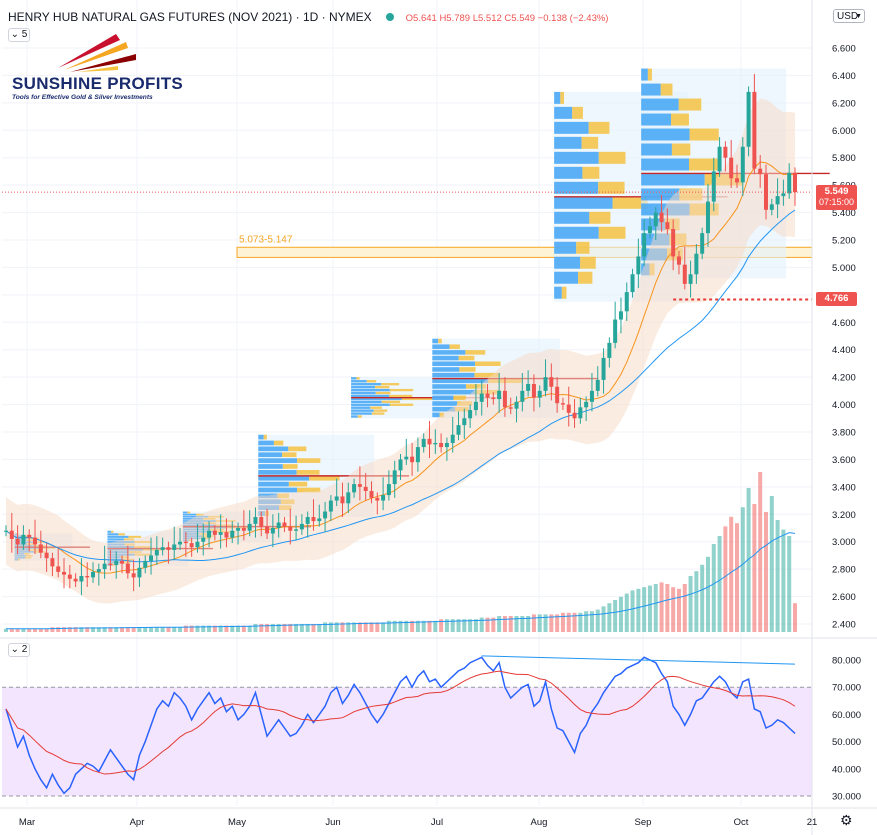 The image size is (877, 835). Describe the element at coordinates (844, 76) in the screenshot. I see `price-axis-label: 6.400` at that location.